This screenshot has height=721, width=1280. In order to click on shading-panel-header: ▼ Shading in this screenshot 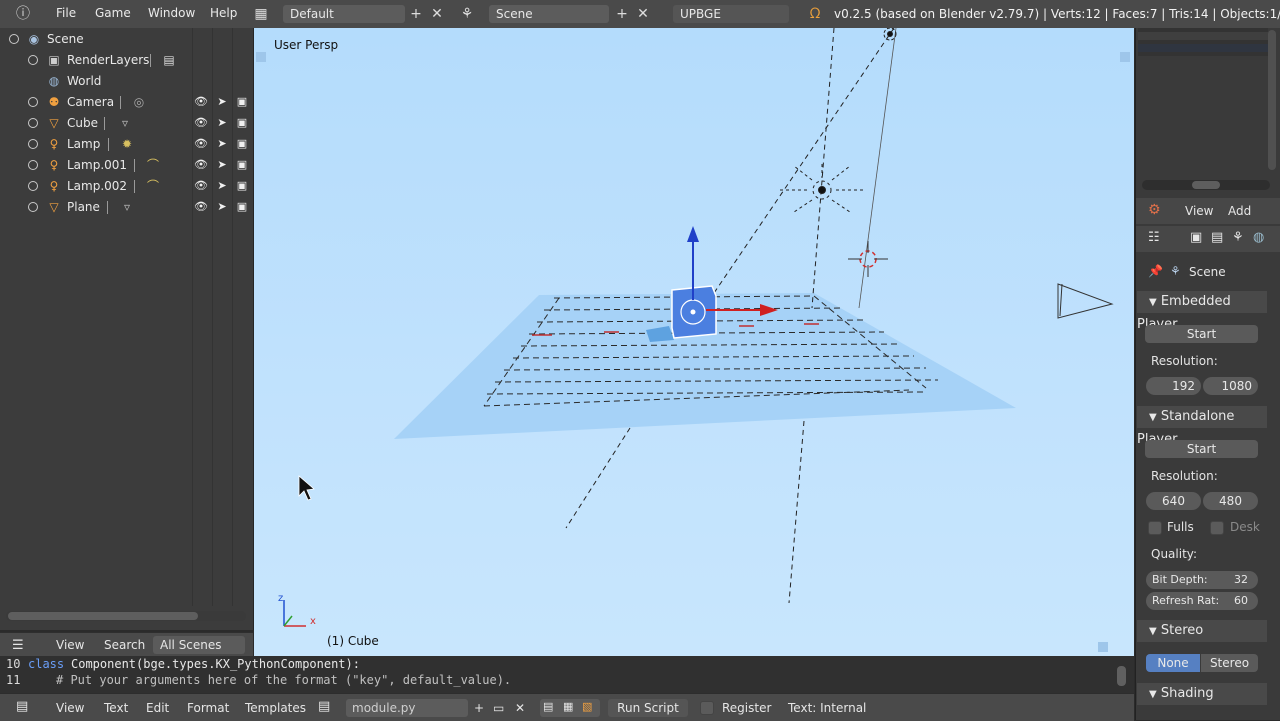, I will do `click(1202, 694)`.